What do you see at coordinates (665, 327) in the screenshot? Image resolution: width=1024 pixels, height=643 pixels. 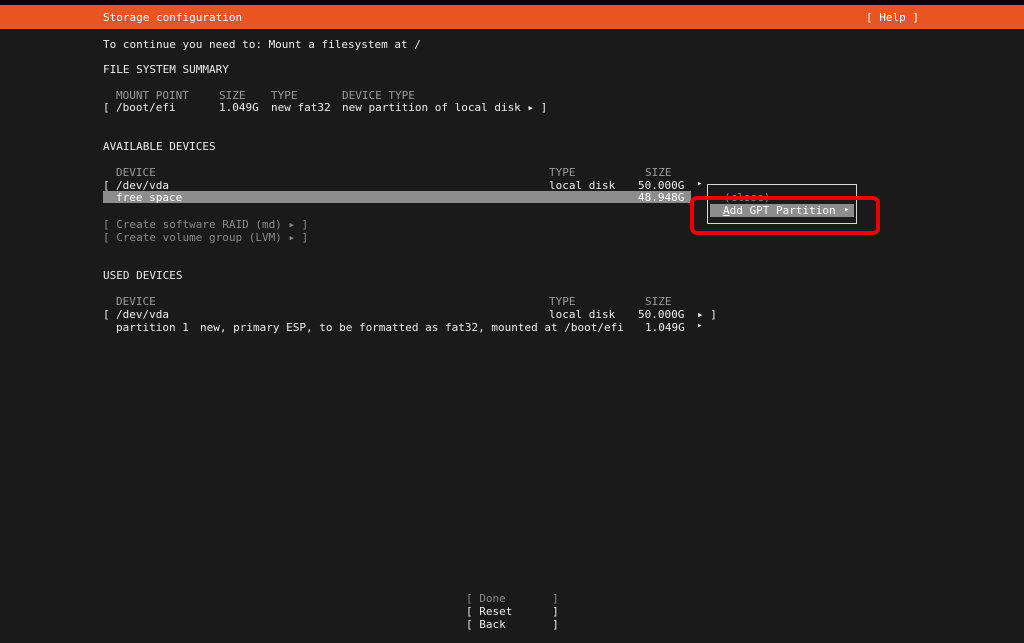 I see `partition-size: 1.049G` at bounding box center [665, 327].